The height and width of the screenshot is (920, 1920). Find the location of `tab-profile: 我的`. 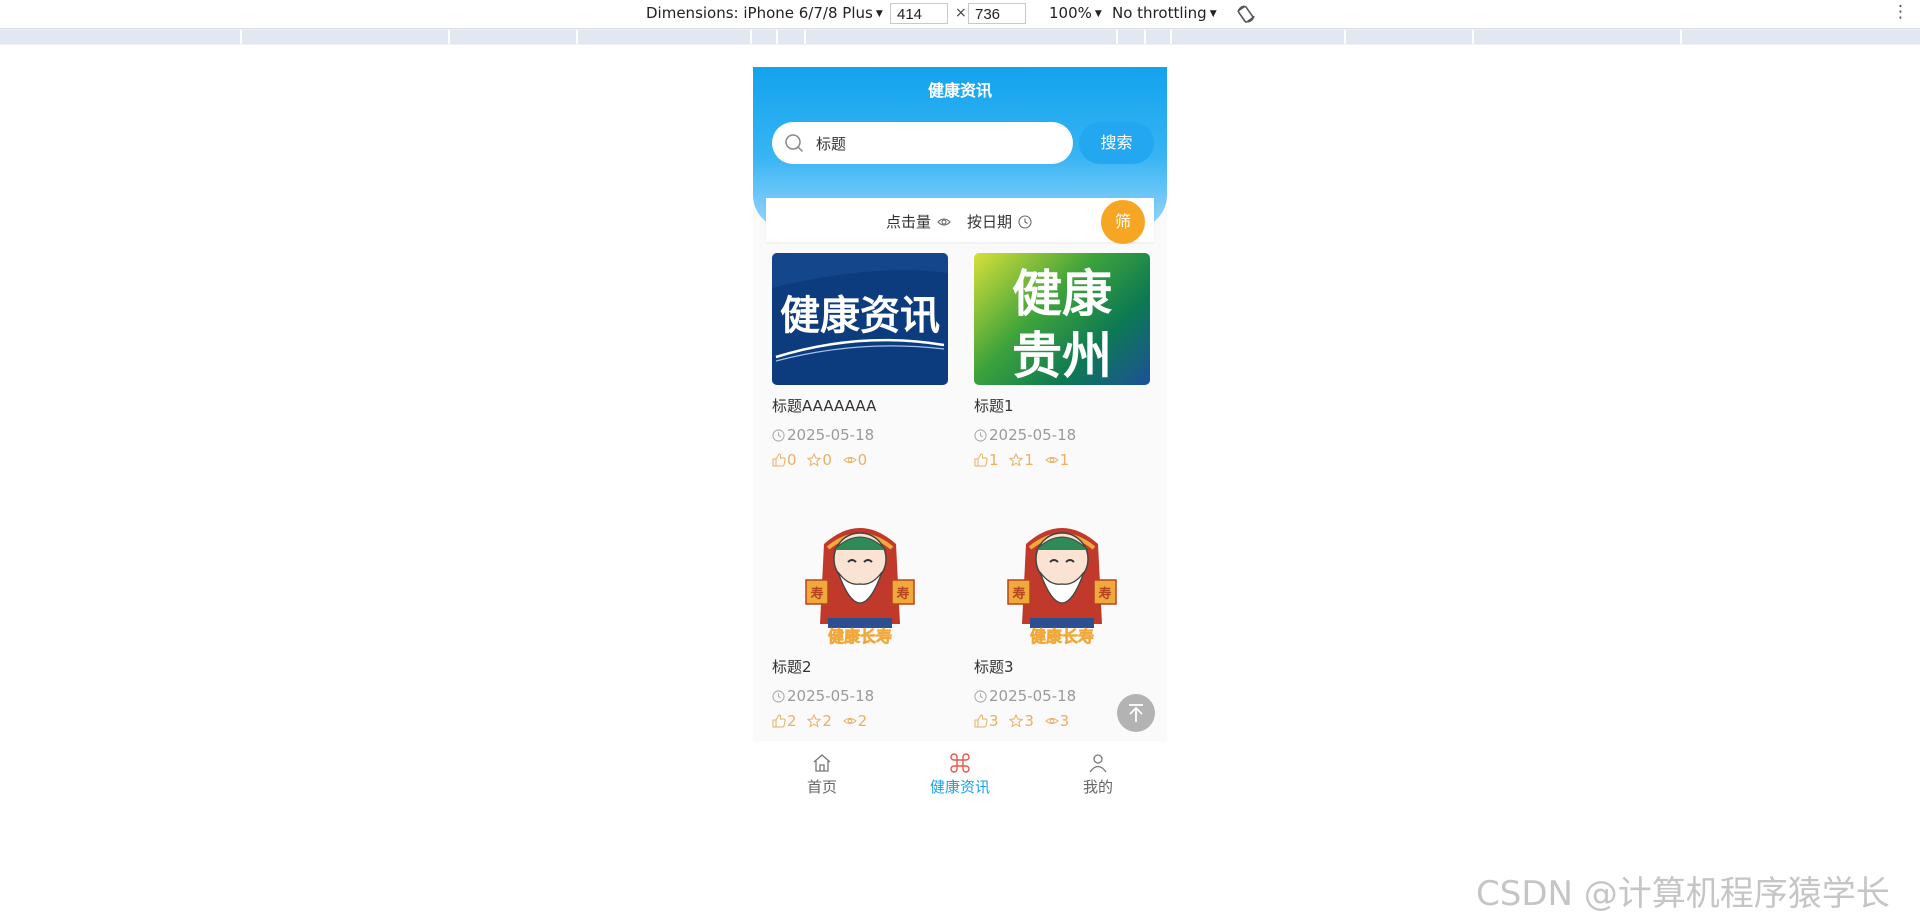

tab-profile: 我的 is located at coordinates (1098, 772).